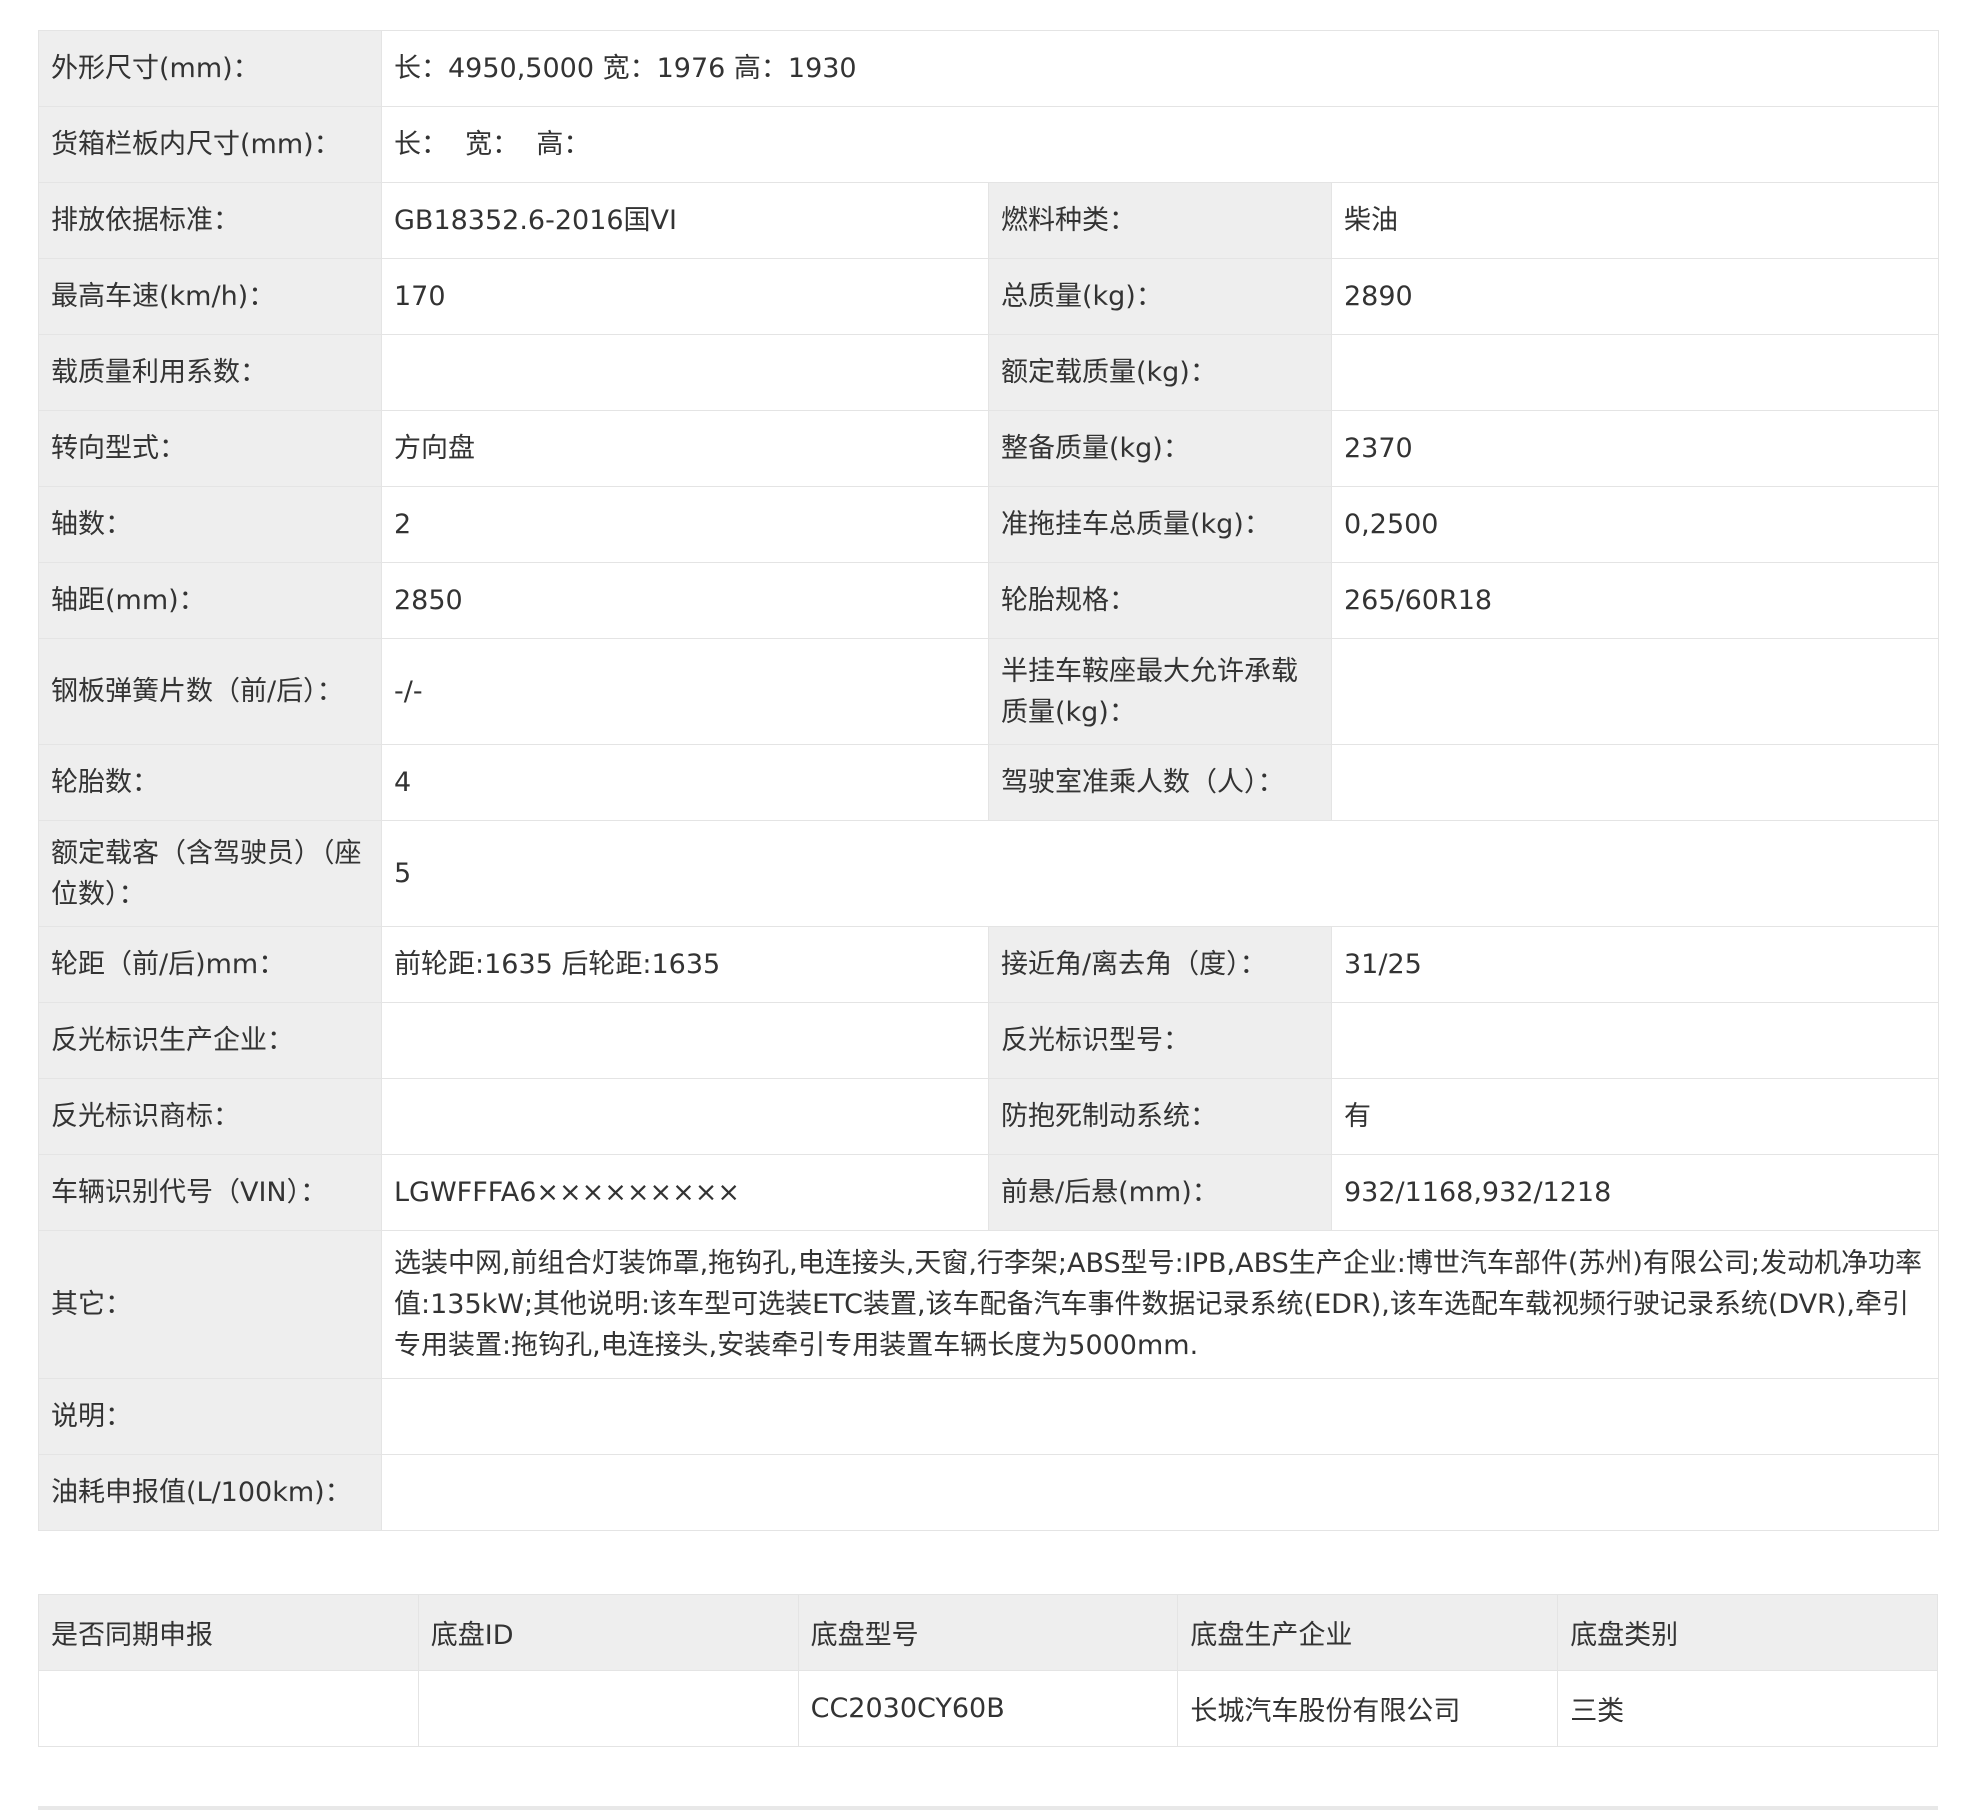 This screenshot has height=1810, width=1976. What do you see at coordinates (210, 1304) in the screenshot?
I see `other-label: 其它：` at bounding box center [210, 1304].